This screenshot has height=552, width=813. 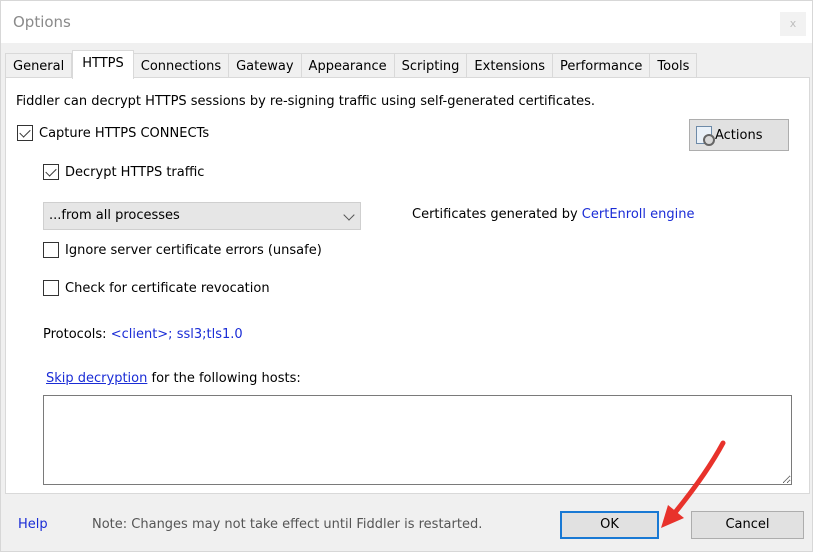 I want to click on decrypt-https-checkbox: Decrypt HTTPS traffic, so click(x=123, y=172).